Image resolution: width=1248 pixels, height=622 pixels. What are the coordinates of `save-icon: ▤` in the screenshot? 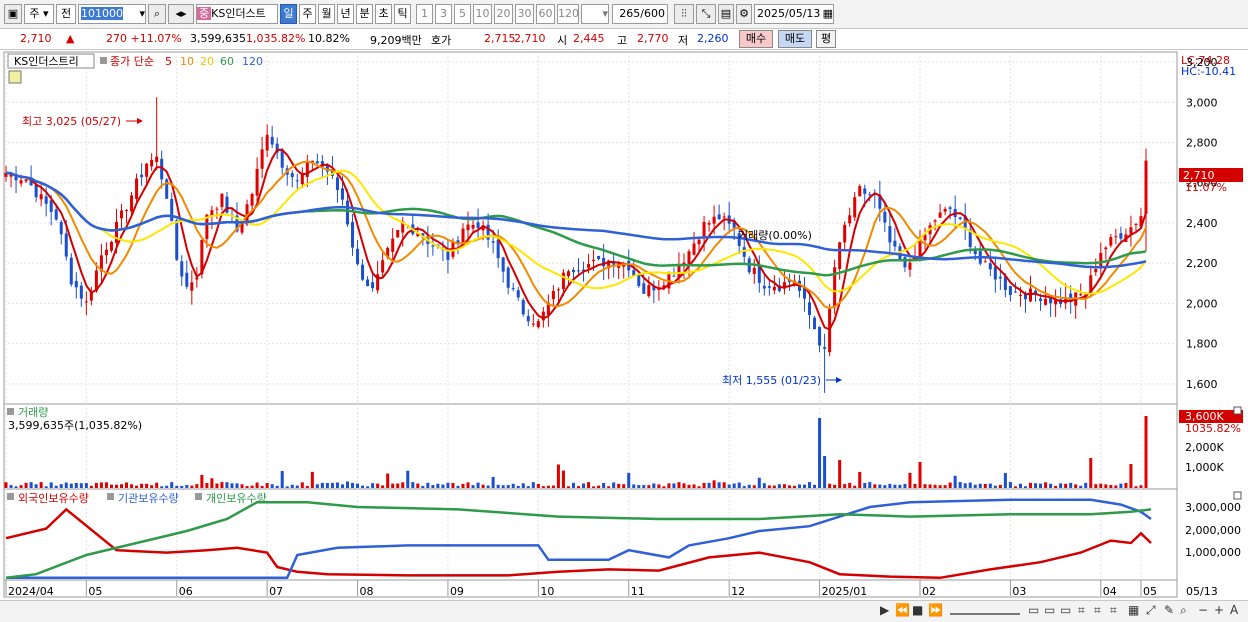 It's located at (726, 14).